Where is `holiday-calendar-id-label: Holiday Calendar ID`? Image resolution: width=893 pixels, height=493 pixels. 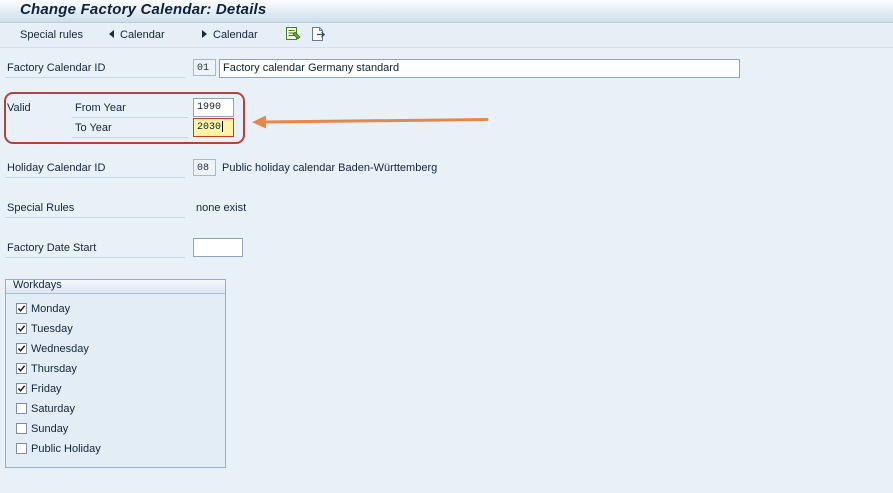 holiday-calendar-id-label: Holiday Calendar ID is located at coordinates (56, 168).